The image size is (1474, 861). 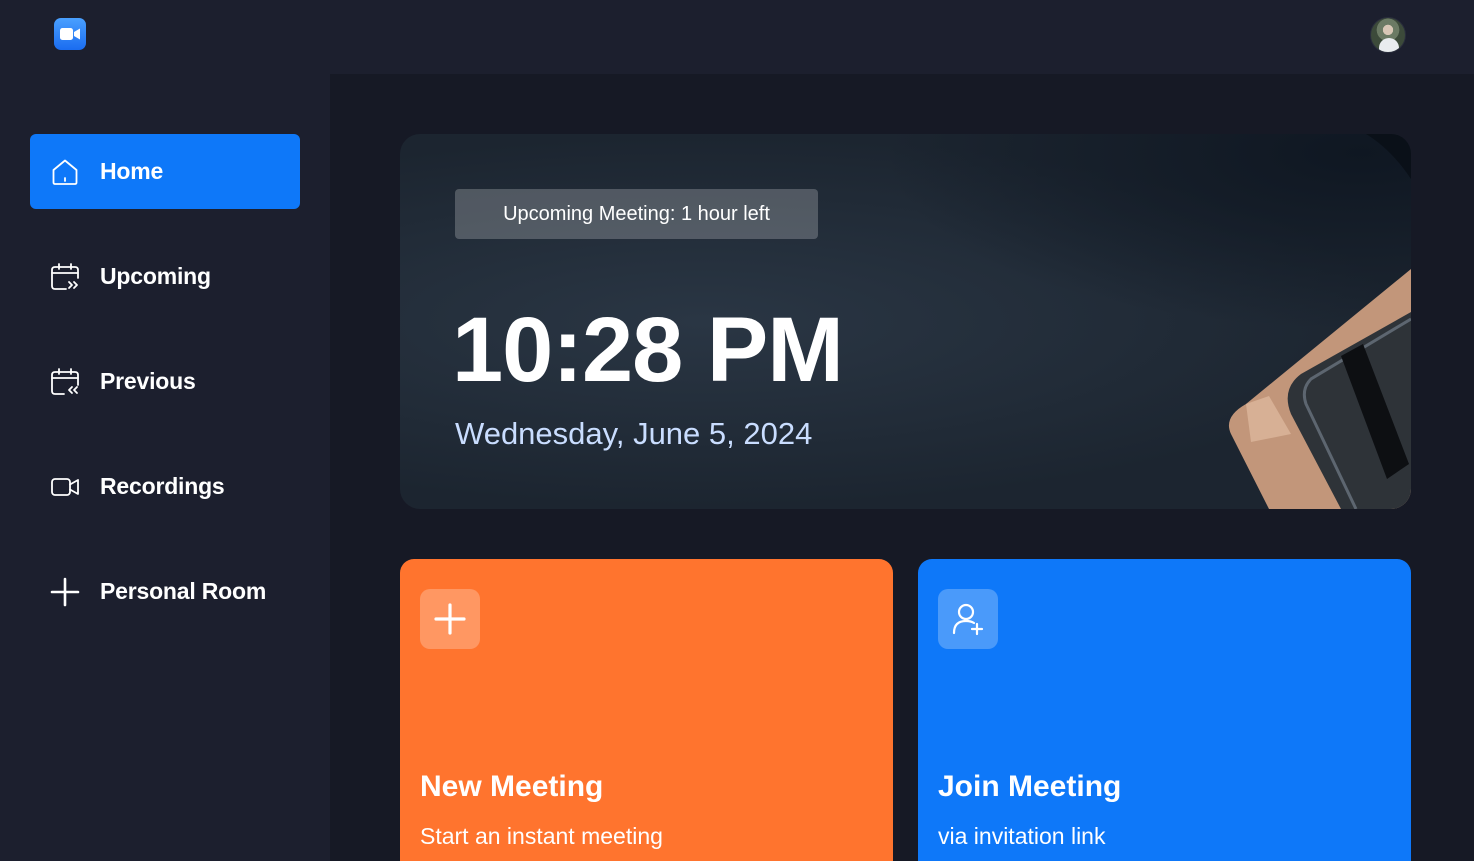 What do you see at coordinates (1319, 321) in the screenshot?
I see `notebook-illustration` at bounding box center [1319, 321].